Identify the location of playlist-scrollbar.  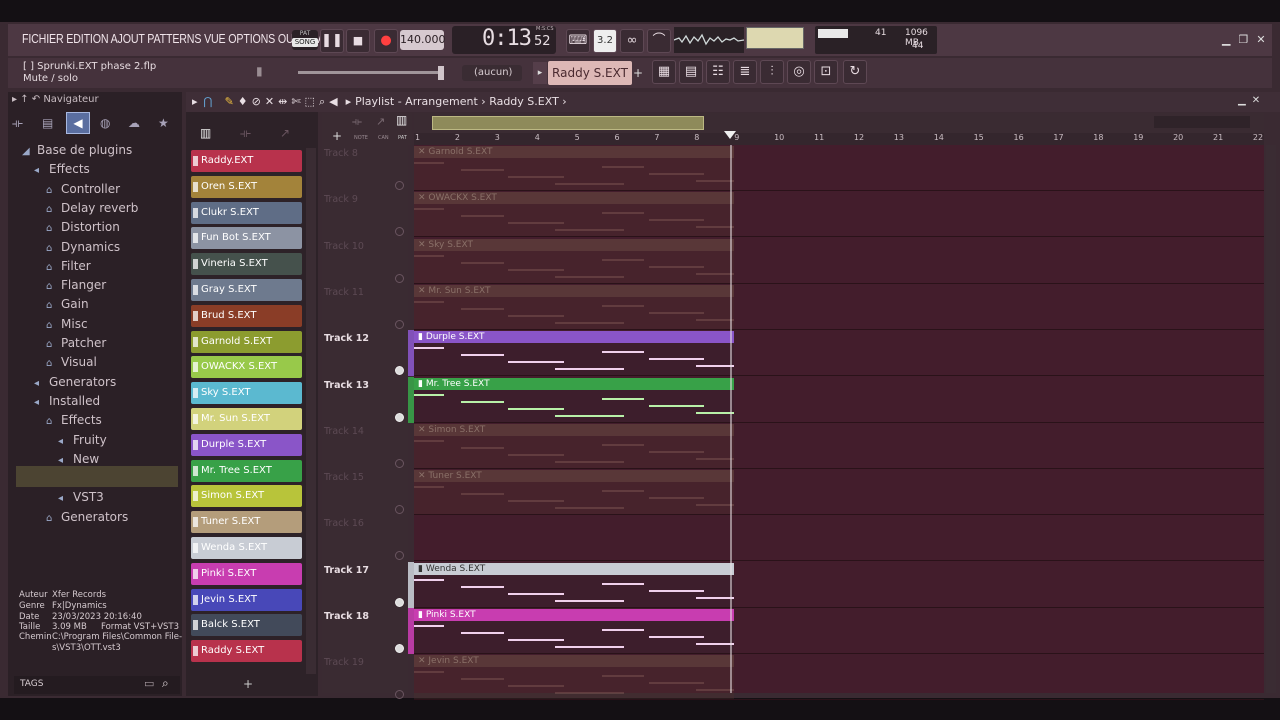
(1271, 419).